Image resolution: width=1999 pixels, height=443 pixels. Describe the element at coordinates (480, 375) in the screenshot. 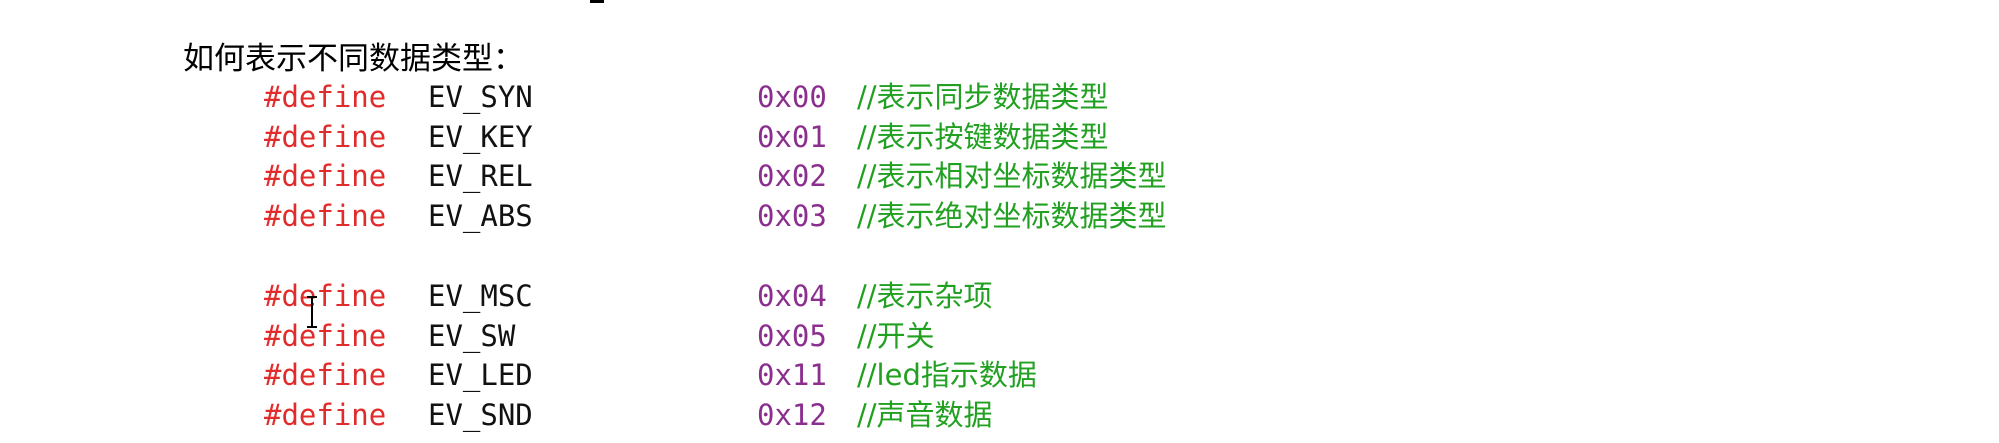

I see `macro-name: EV_LED` at that location.